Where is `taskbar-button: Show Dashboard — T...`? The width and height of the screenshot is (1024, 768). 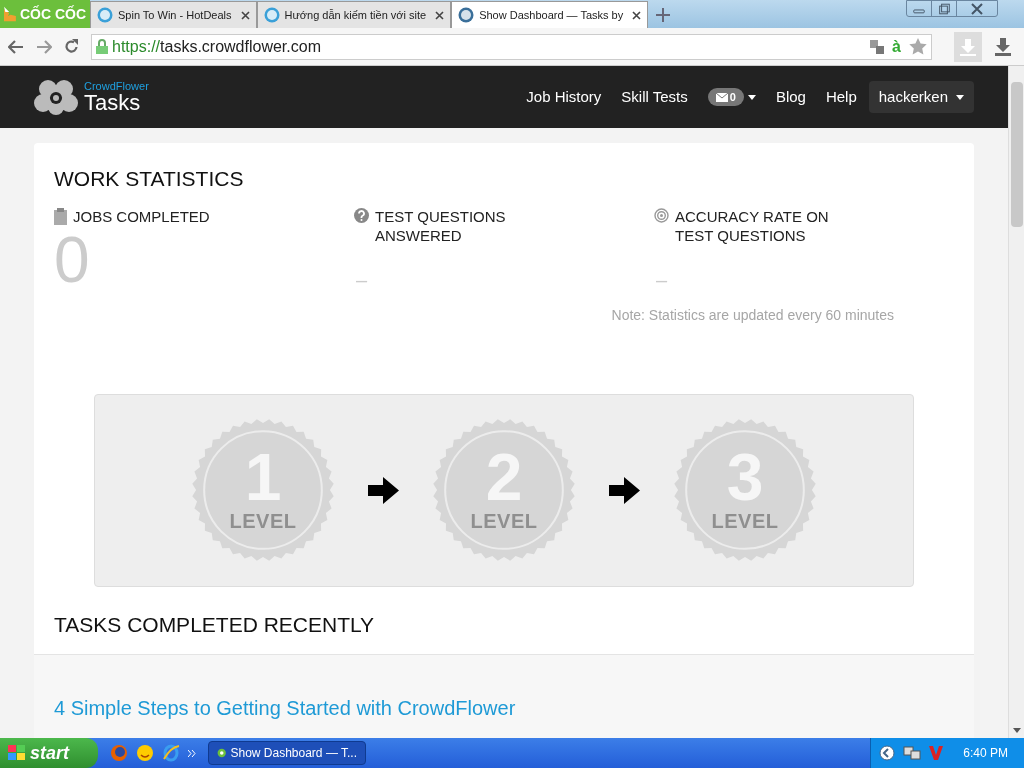 taskbar-button: Show Dashboard — T... is located at coordinates (287, 753).